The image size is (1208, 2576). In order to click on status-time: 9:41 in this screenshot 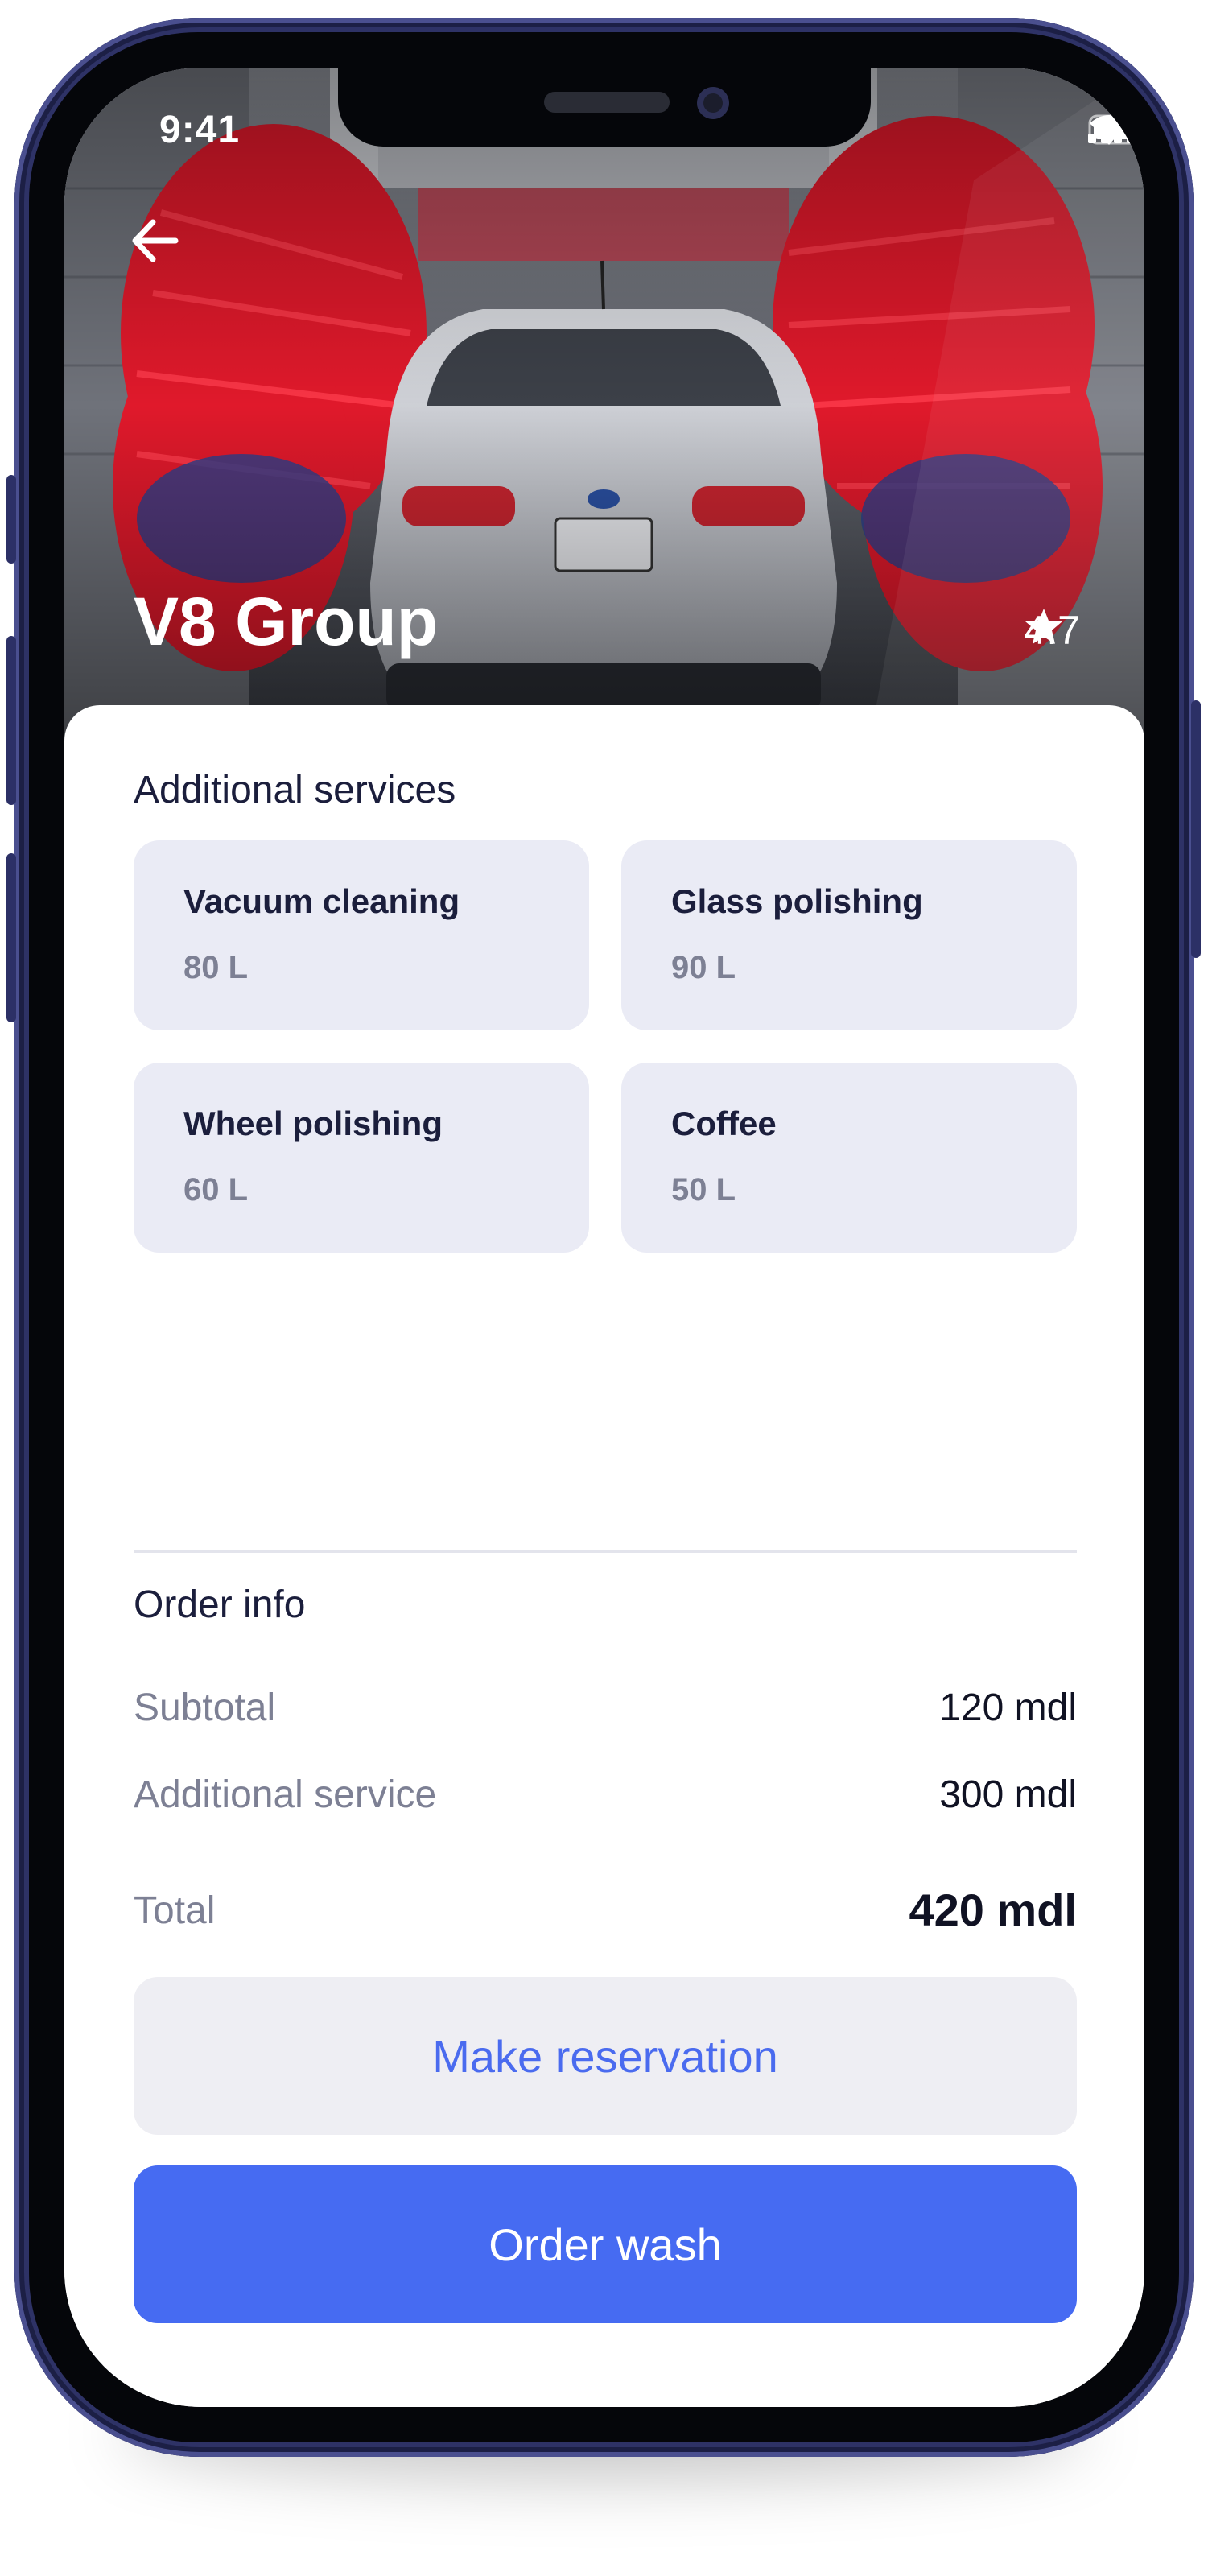, I will do `click(200, 130)`.